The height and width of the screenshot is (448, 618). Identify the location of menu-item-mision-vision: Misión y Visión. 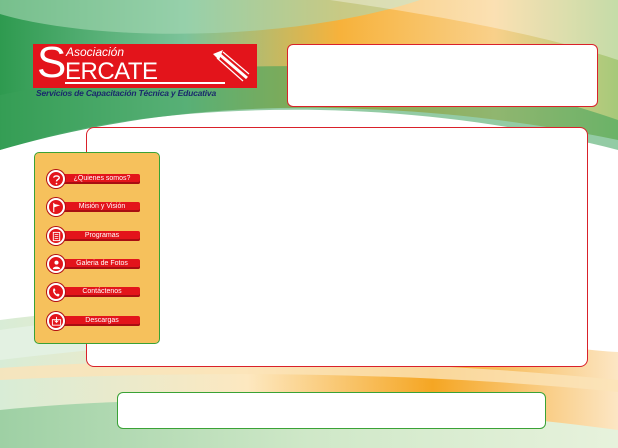
(94, 207).